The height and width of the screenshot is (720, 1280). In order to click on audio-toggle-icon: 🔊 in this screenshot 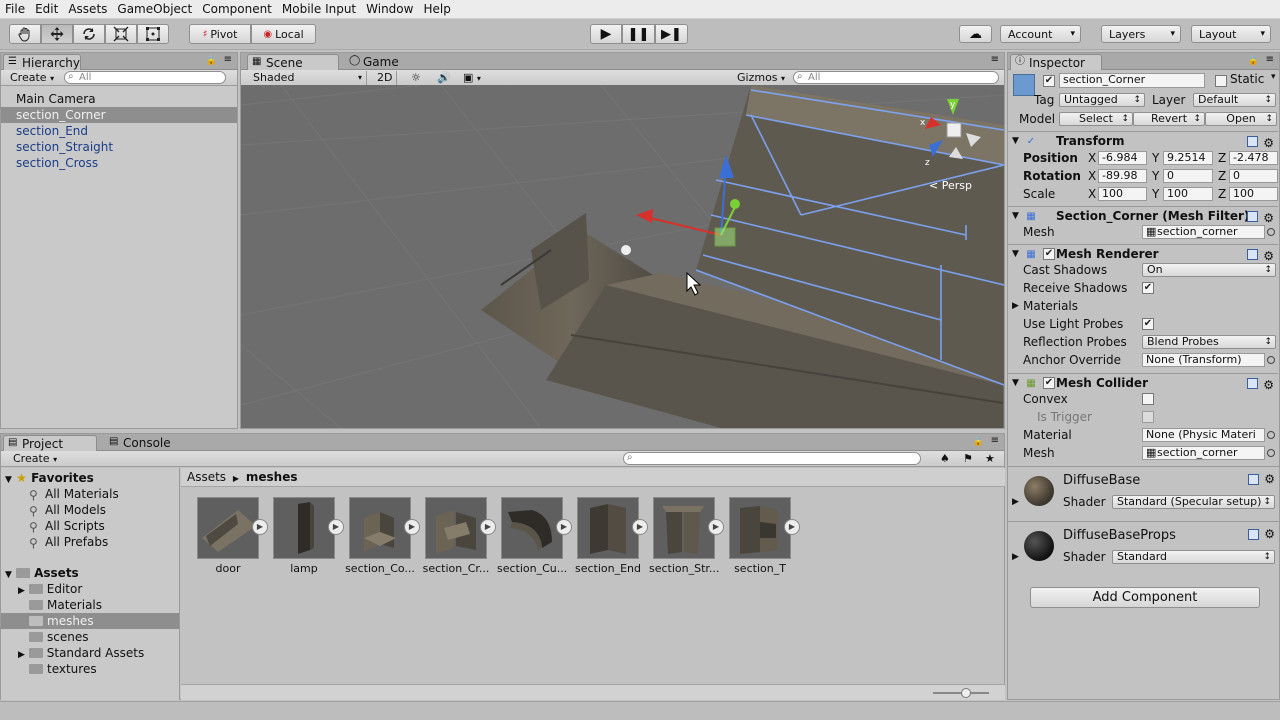, I will do `click(444, 78)`.